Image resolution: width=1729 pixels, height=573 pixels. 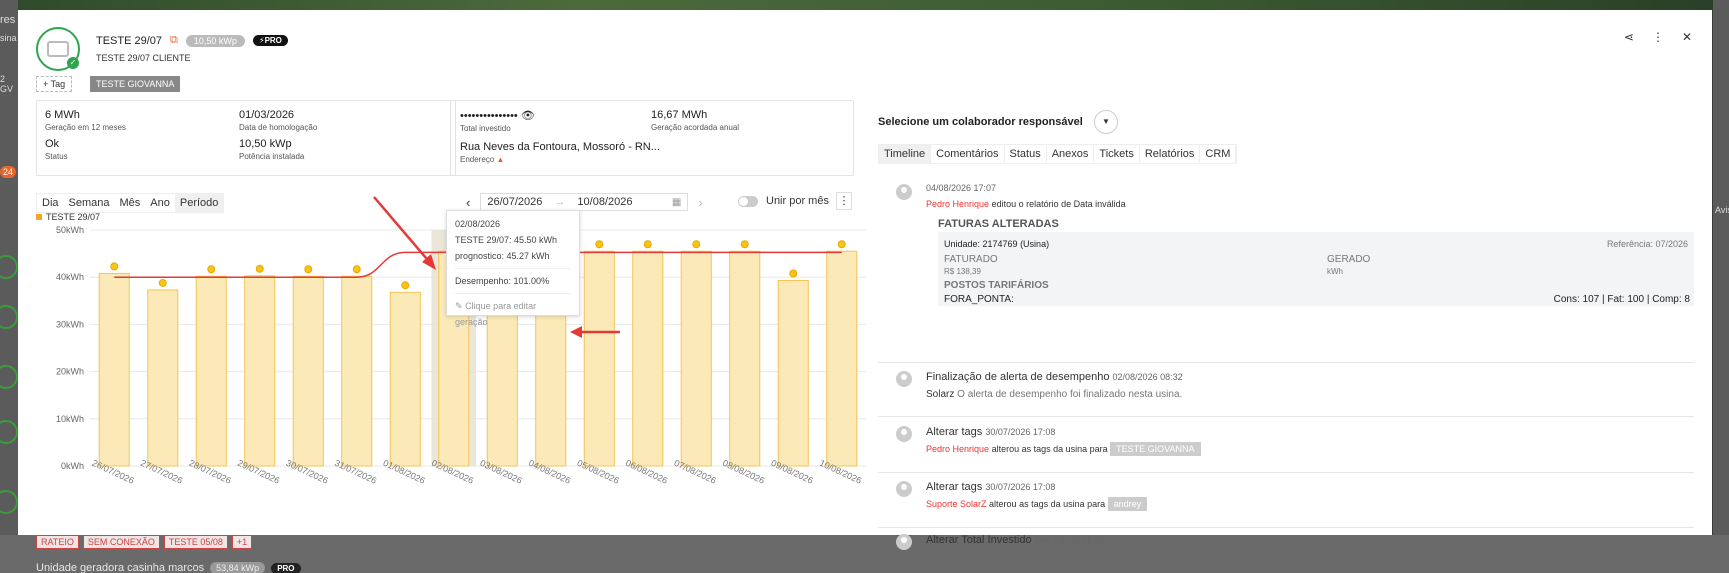 What do you see at coordinates (242, 542) in the screenshot?
I see `background-tag: +1` at bounding box center [242, 542].